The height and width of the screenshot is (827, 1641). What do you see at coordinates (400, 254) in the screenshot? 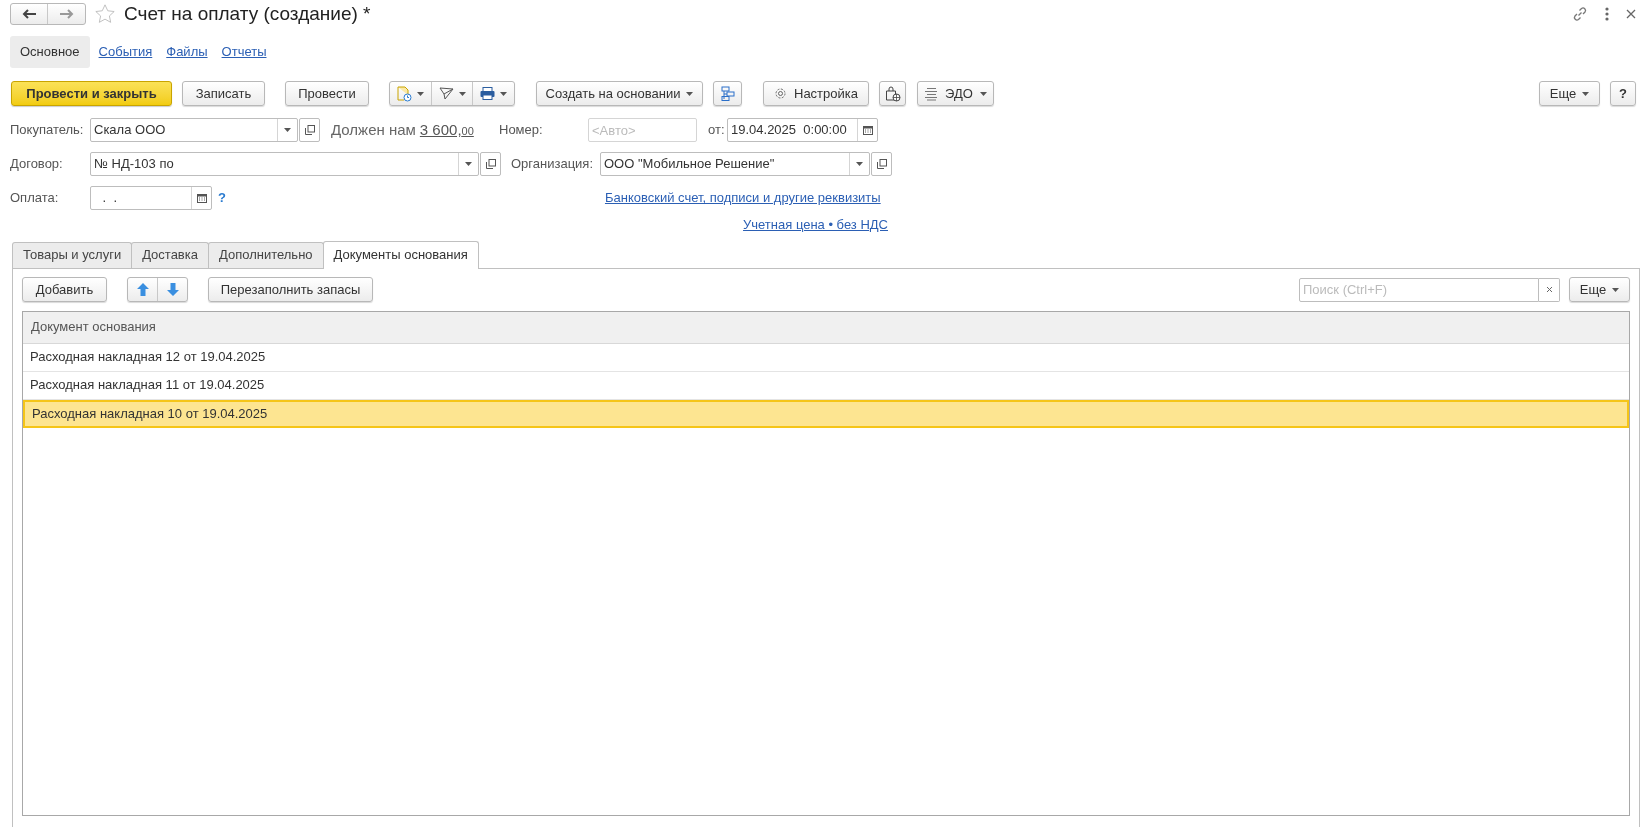
I see `tab: Документы основания` at bounding box center [400, 254].